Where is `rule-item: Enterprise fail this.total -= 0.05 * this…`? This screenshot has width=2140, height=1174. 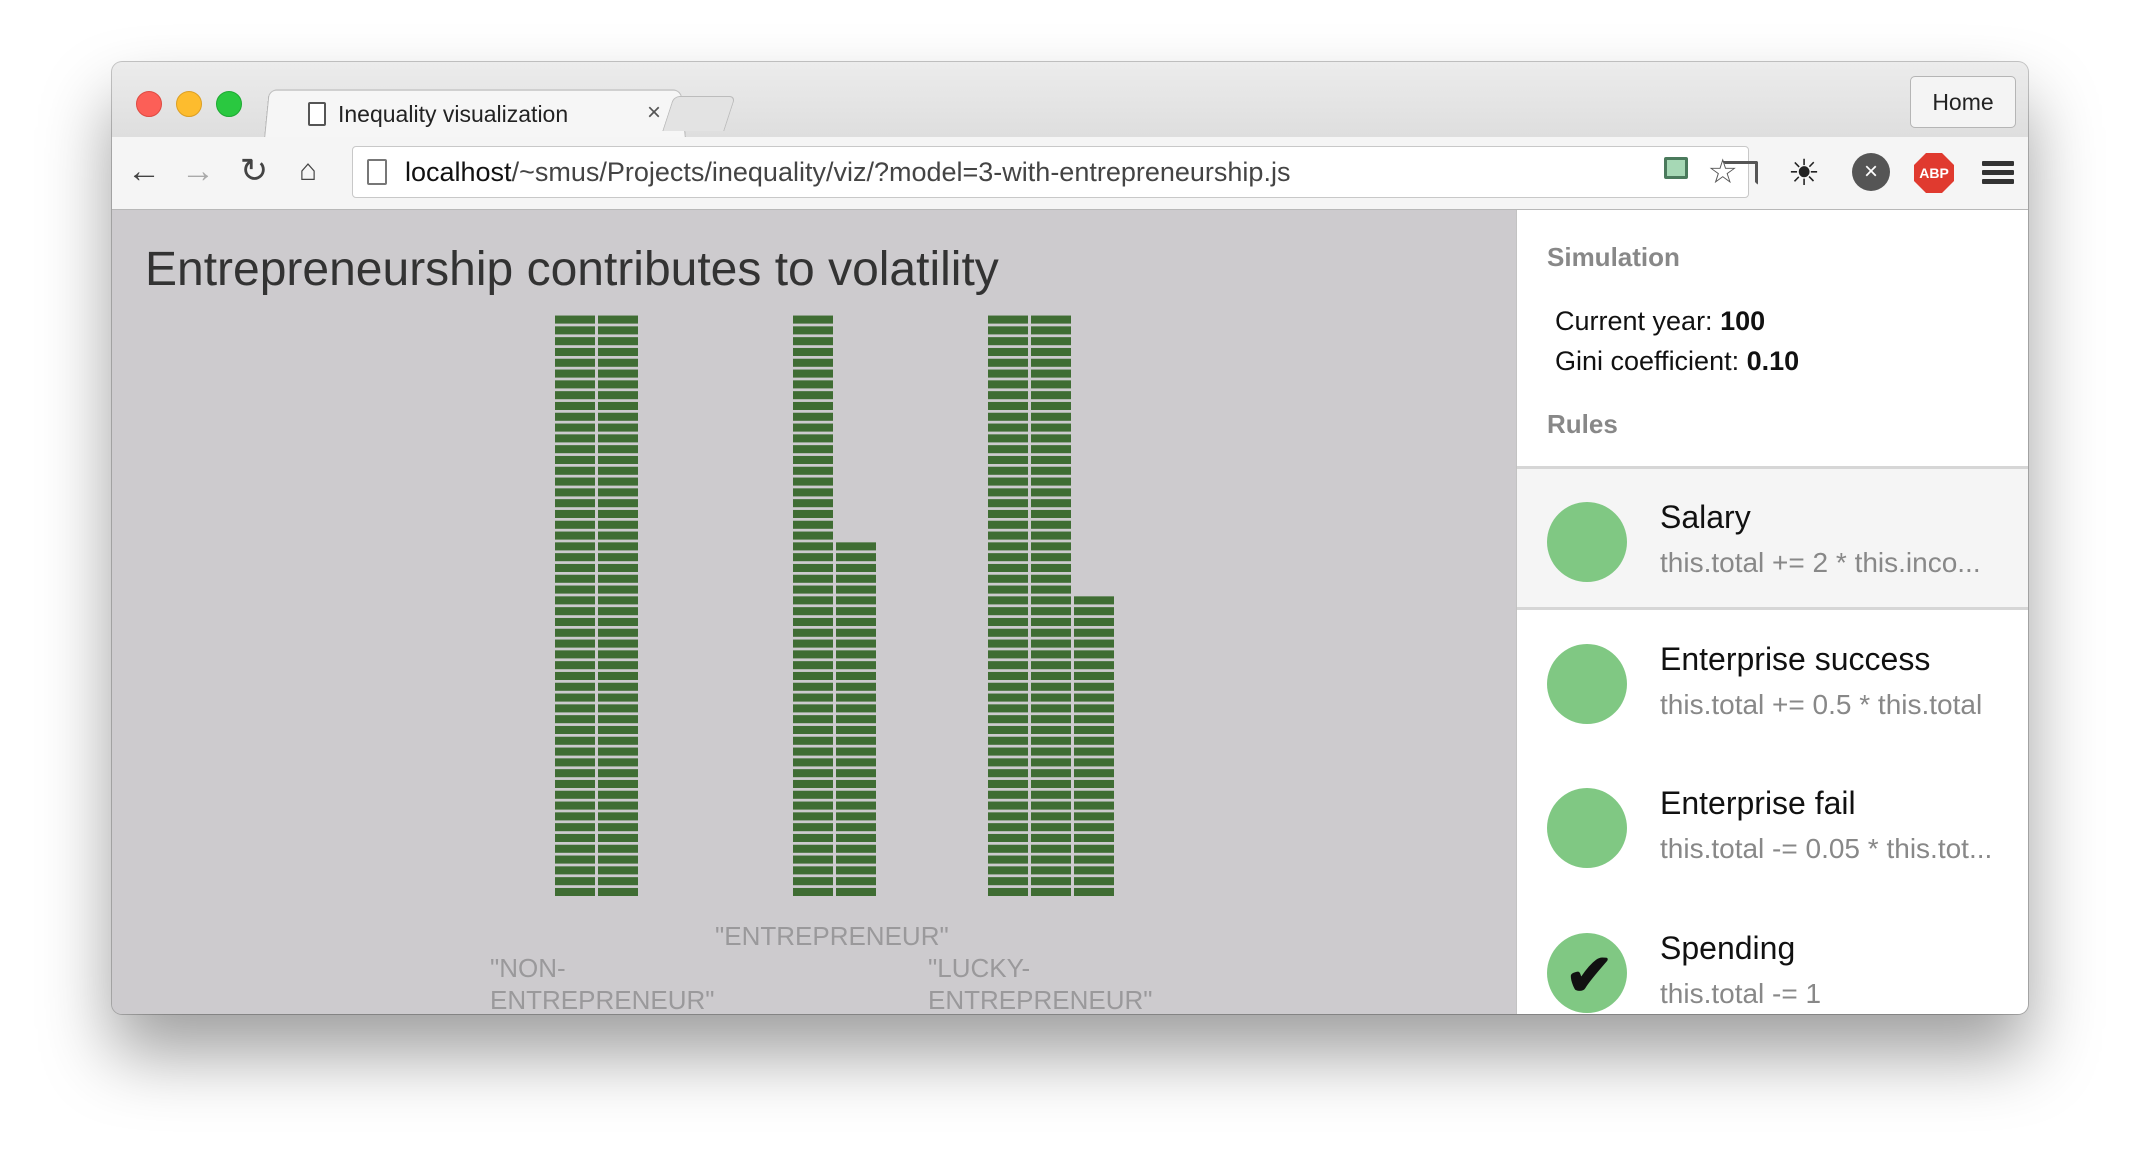
rule-item: Enterprise fail this.total -= 0.05 * this… is located at coordinates (1772, 827).